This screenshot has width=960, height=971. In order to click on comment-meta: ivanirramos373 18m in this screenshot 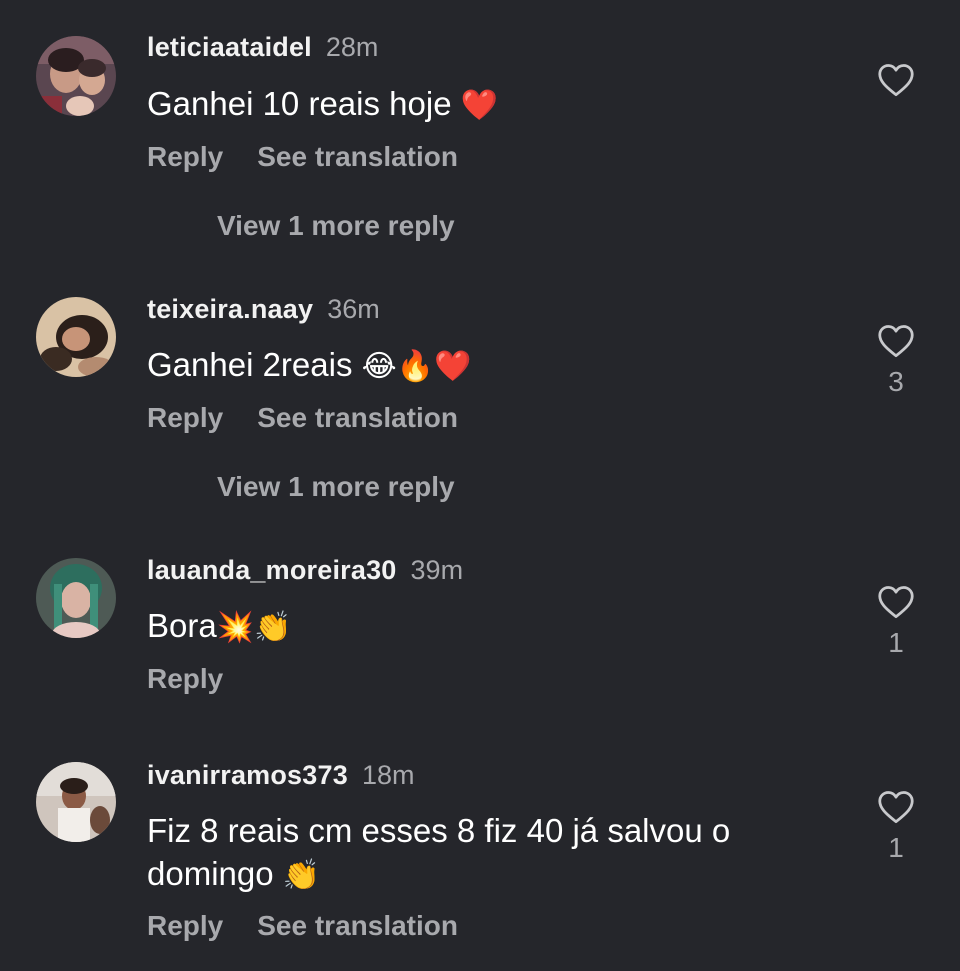, I will do `click(280, 775)`.